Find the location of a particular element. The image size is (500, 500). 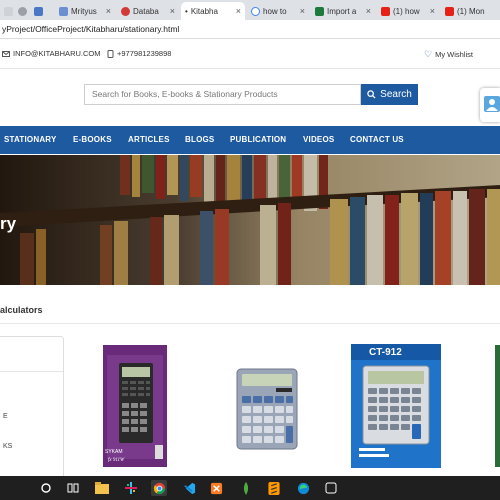

email-text: INFO@KITABHARU.COM is located at coordinates (57, 53).